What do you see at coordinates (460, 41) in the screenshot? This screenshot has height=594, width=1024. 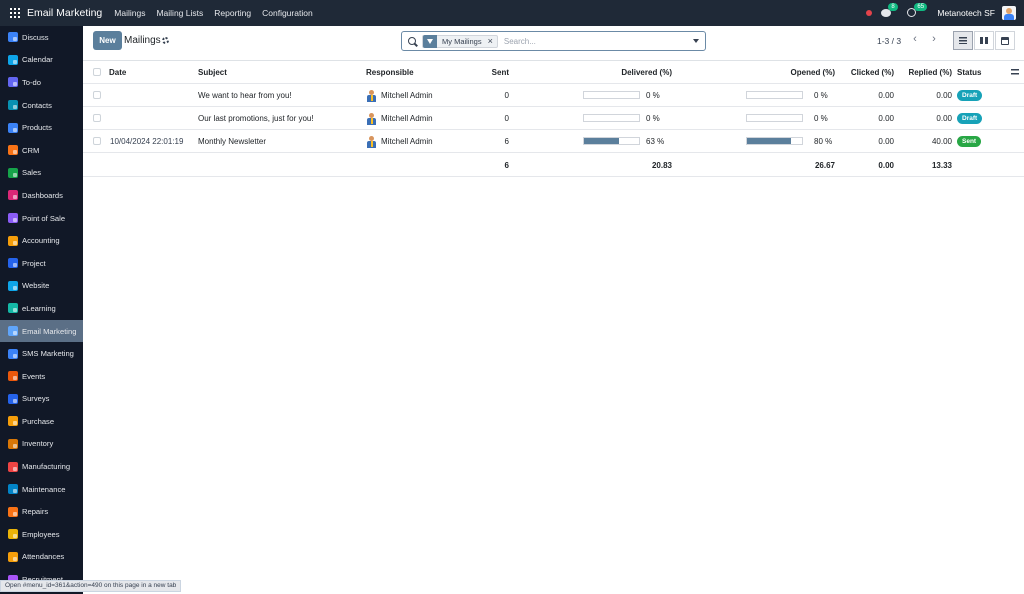 I see `filter-facet: My Mailings ×` at bounding box center [460, 41].